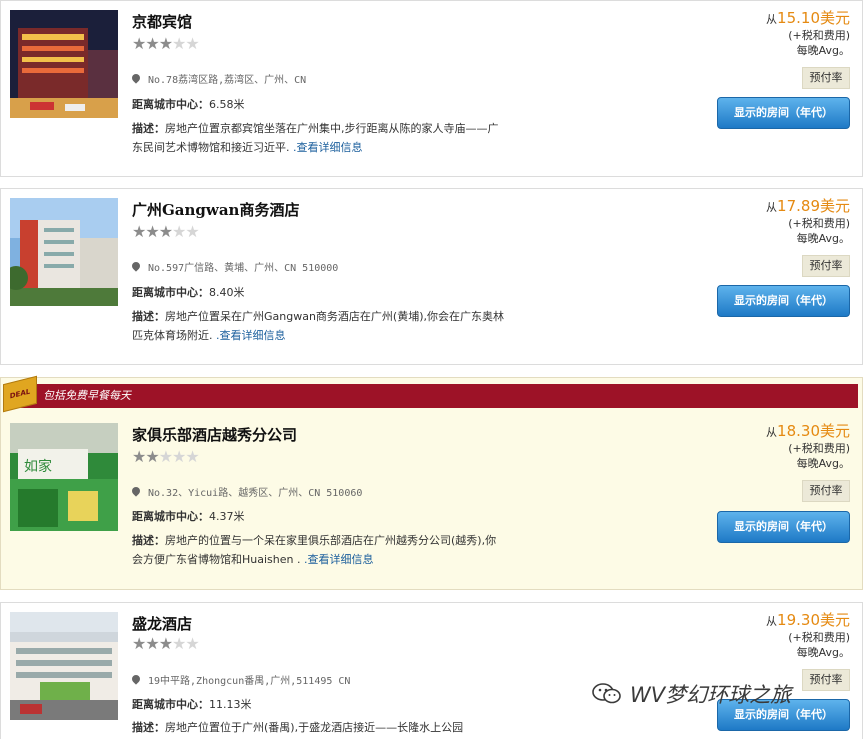 The image size is (865, 739). What do you see at coordinates (813, 620) in the screenshot?
I see `price-amount: 19.30美元` at bounding box center [813, 620].